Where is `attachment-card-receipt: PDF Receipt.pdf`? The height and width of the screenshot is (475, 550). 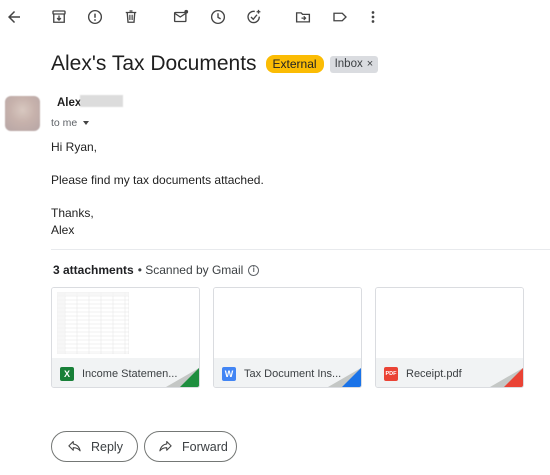 attachment-card-receipt: PDF Receipt.pdf is located at coordinates (449, 337).